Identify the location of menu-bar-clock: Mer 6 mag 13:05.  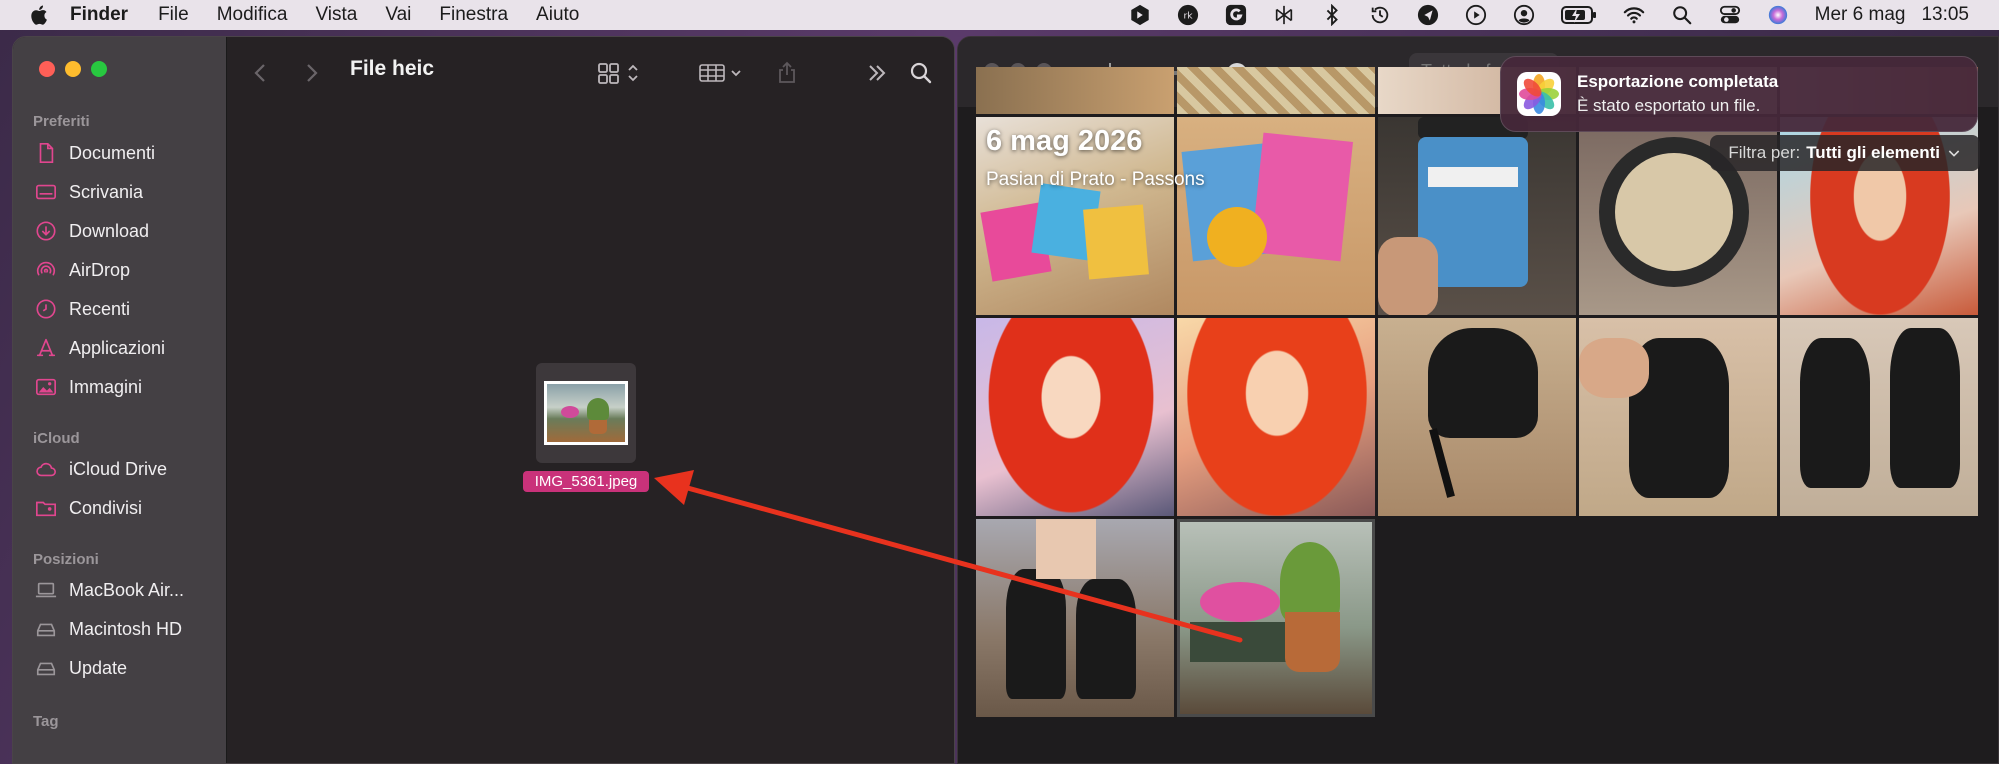
(1892, 15).